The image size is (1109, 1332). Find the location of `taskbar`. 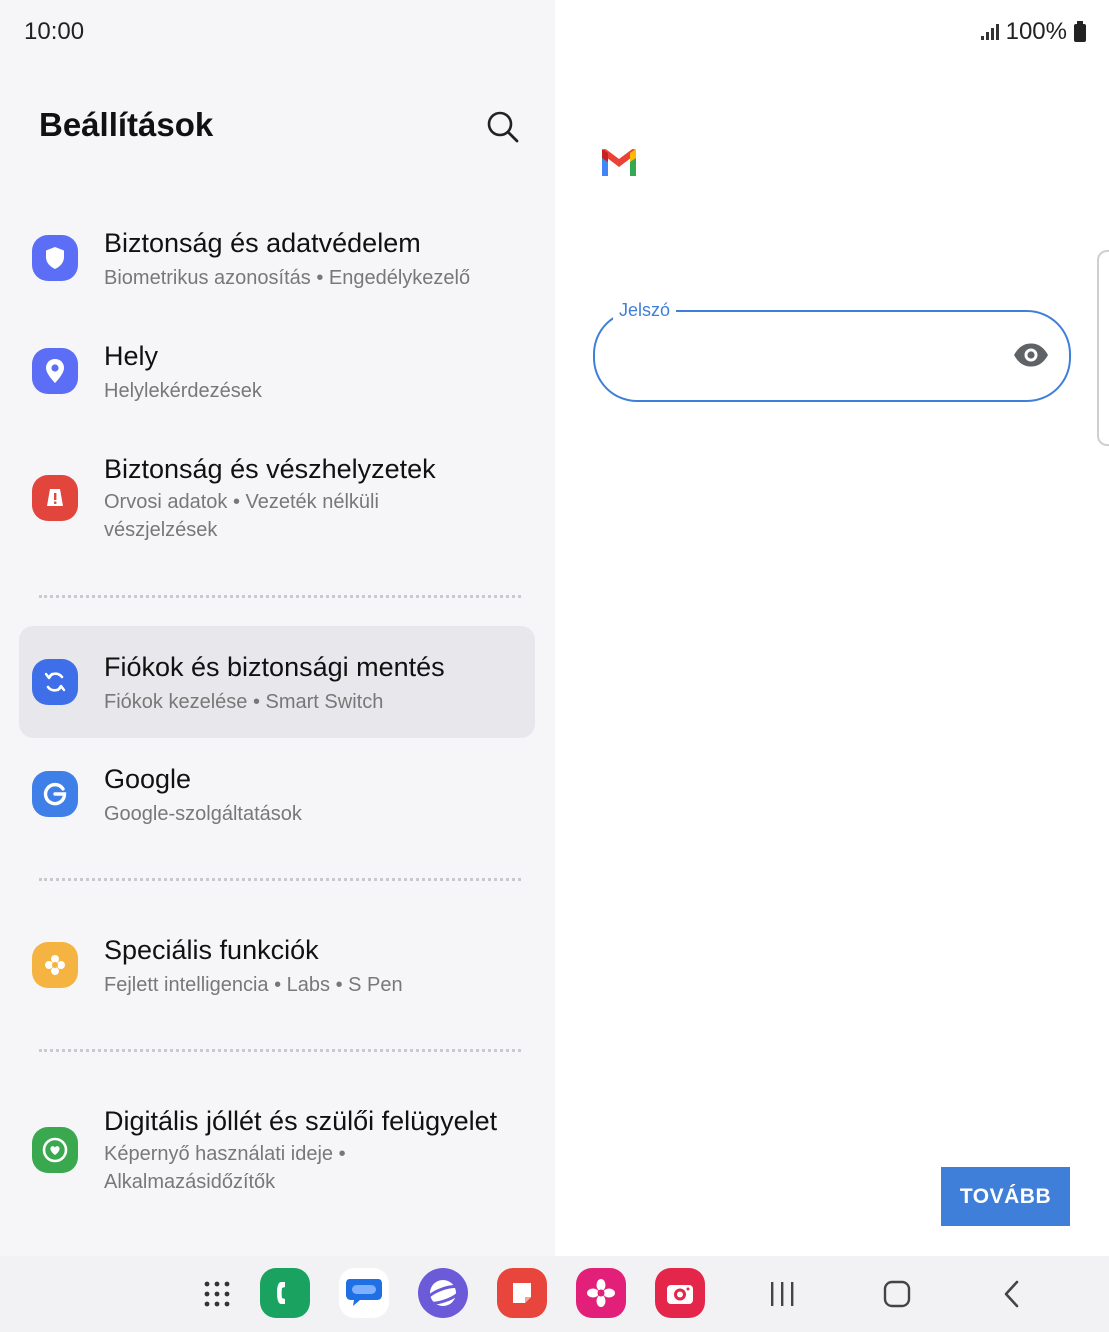

taskbar is located at coordinates (554, 1294).